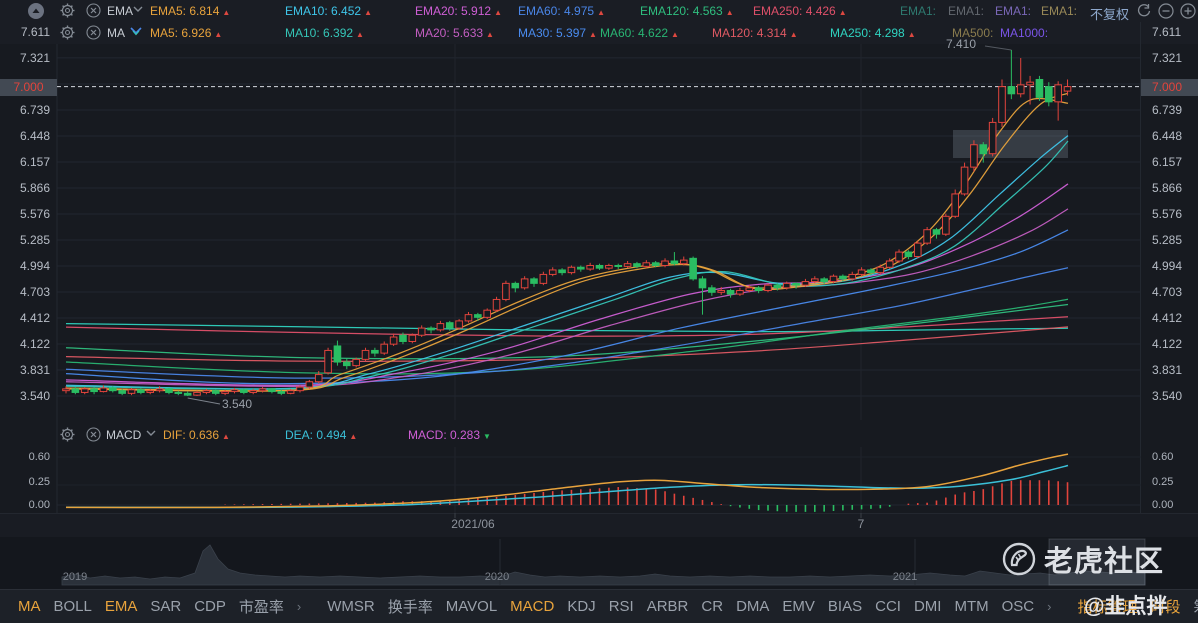  Describe the element at coordinates (204, 401) in the screenshot. I see `low-annotation-pointer` at that location.